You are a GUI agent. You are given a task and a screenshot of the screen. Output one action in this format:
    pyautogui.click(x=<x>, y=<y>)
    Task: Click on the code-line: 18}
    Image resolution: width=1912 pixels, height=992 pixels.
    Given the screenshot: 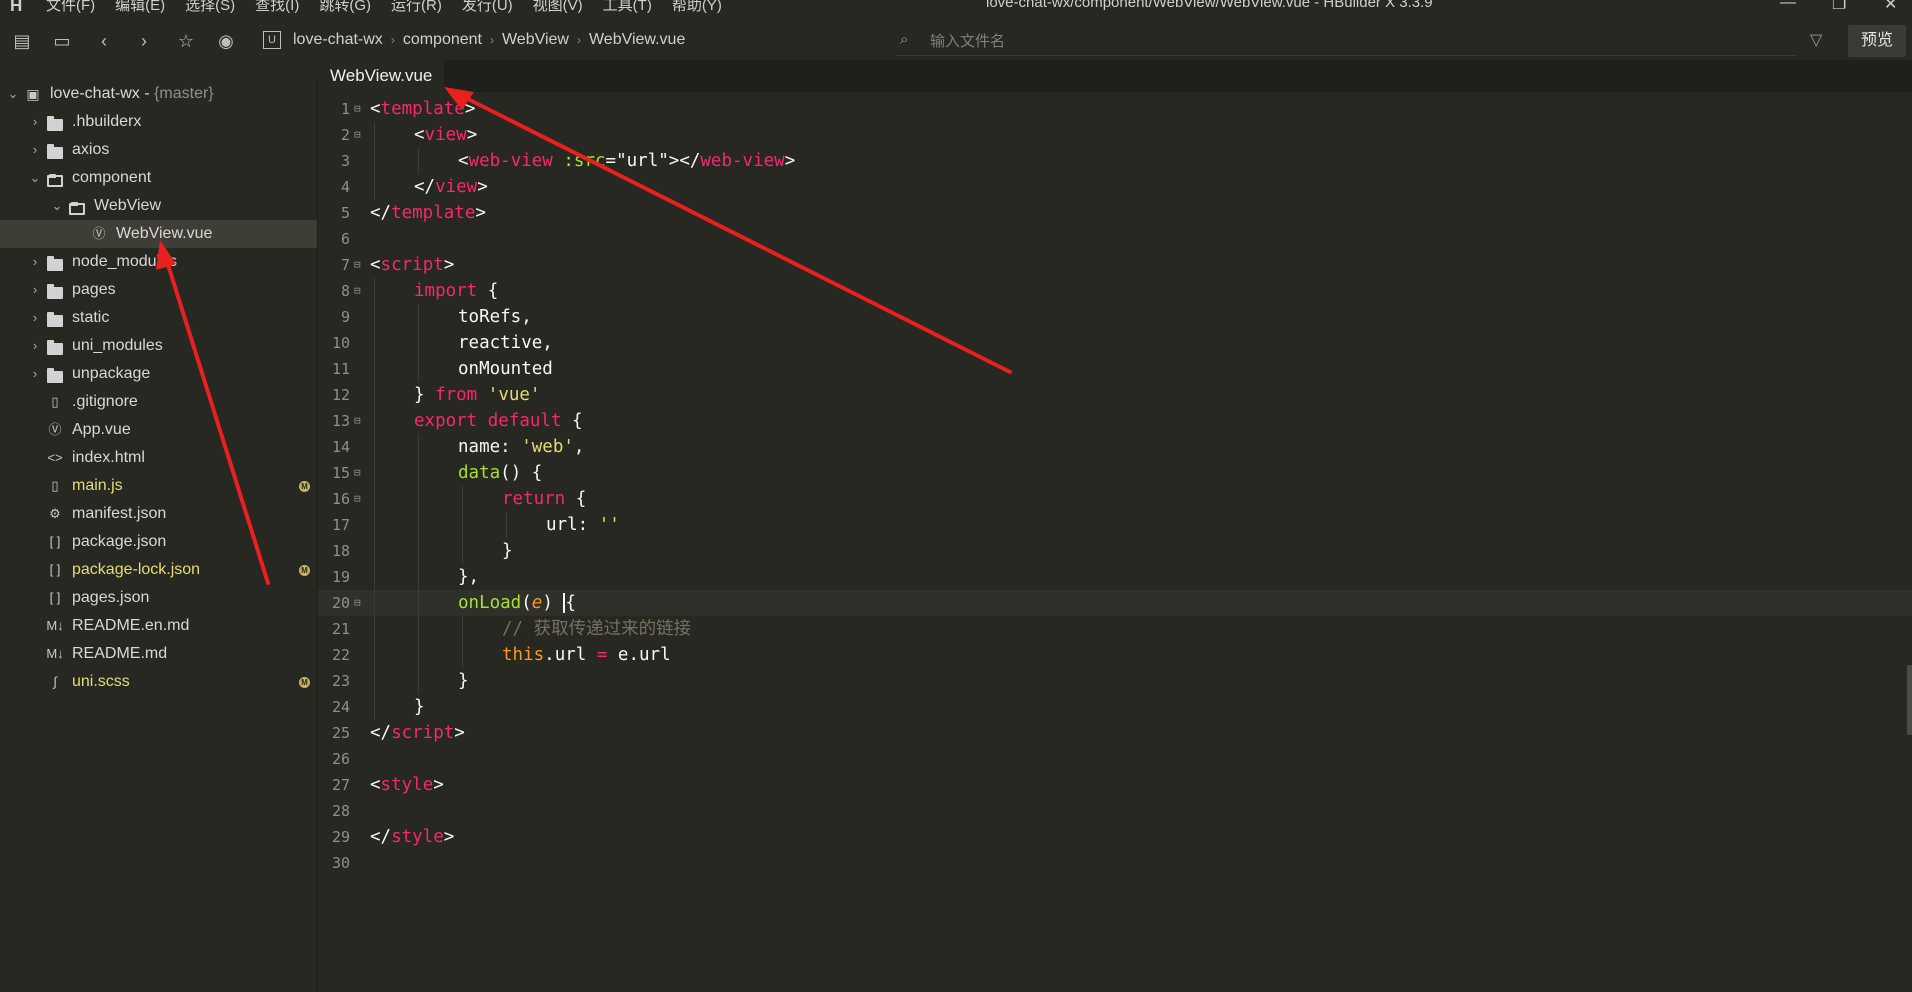 What is the action you would take?
    pyautogui.click(x=1115, y=551)
    